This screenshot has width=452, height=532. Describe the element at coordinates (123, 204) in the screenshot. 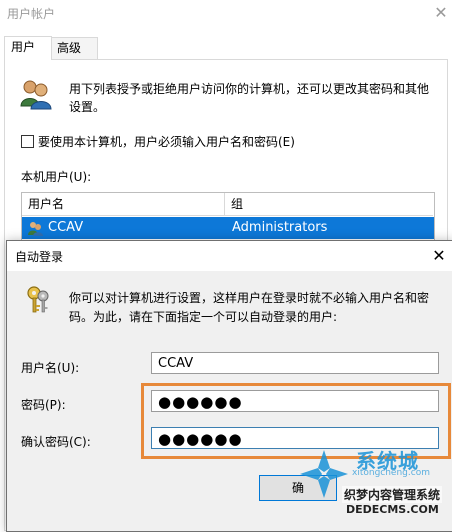

I see `column-header-username: 用户名` at that location.